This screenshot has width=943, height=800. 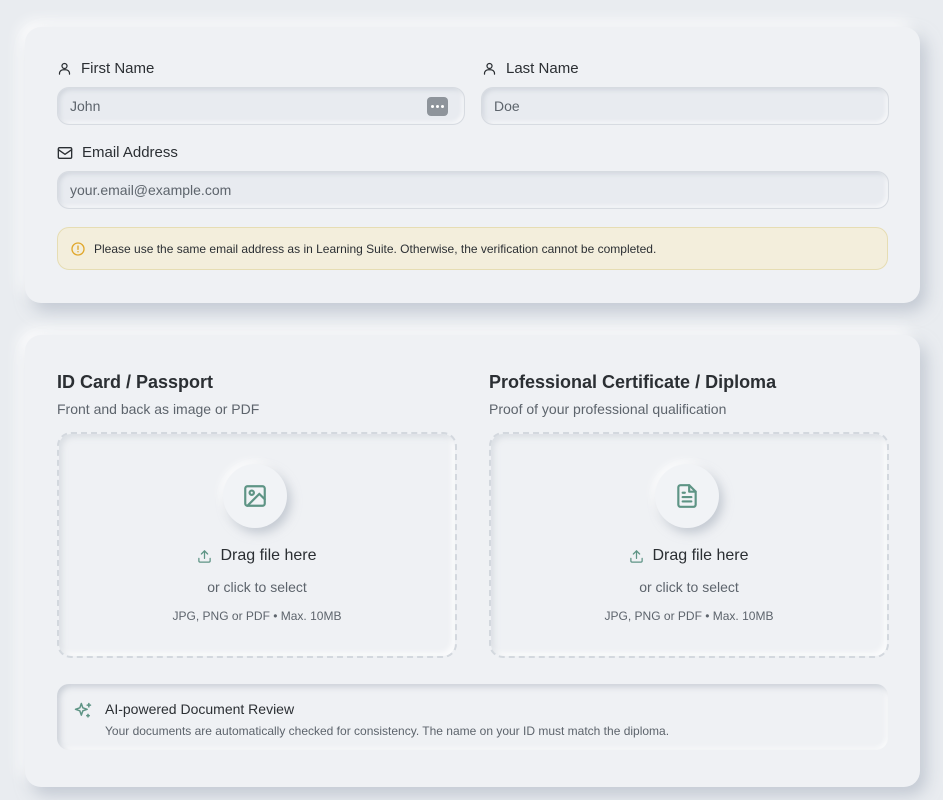 I want to click on certificate-drop-label: Drag file here, so click(x=689, y=556).